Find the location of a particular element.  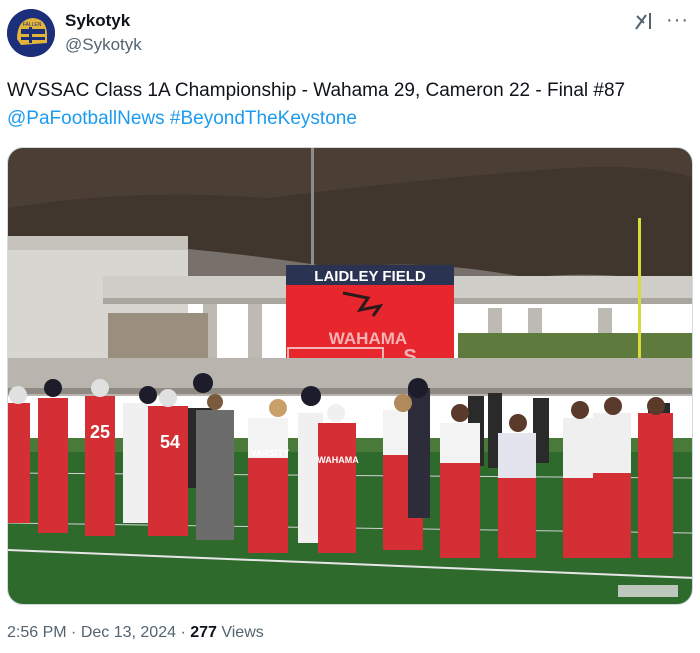

scoreboard-team-text: WAHAMA is located at coordinates (368, 338).